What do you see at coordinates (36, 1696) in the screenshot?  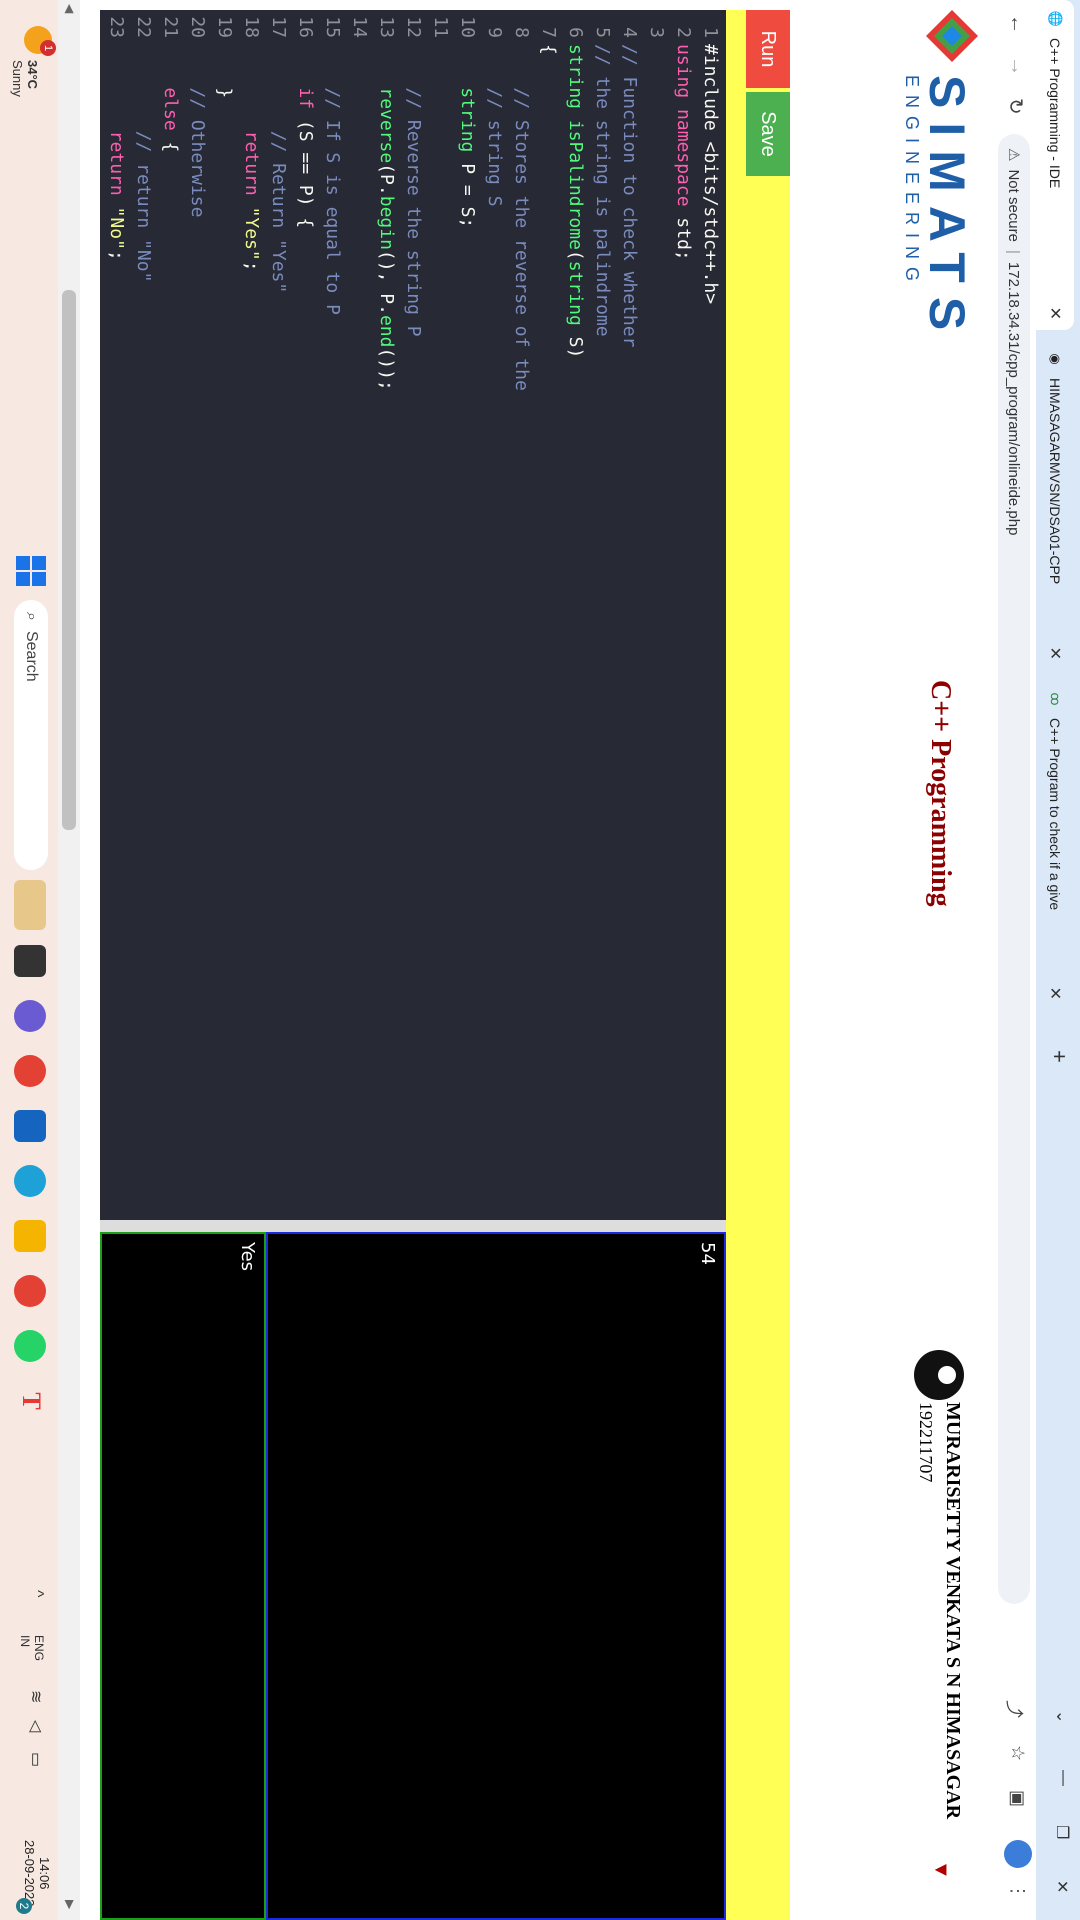 I see `wifi-icon: ≋` at bounding box center [36, 1696].